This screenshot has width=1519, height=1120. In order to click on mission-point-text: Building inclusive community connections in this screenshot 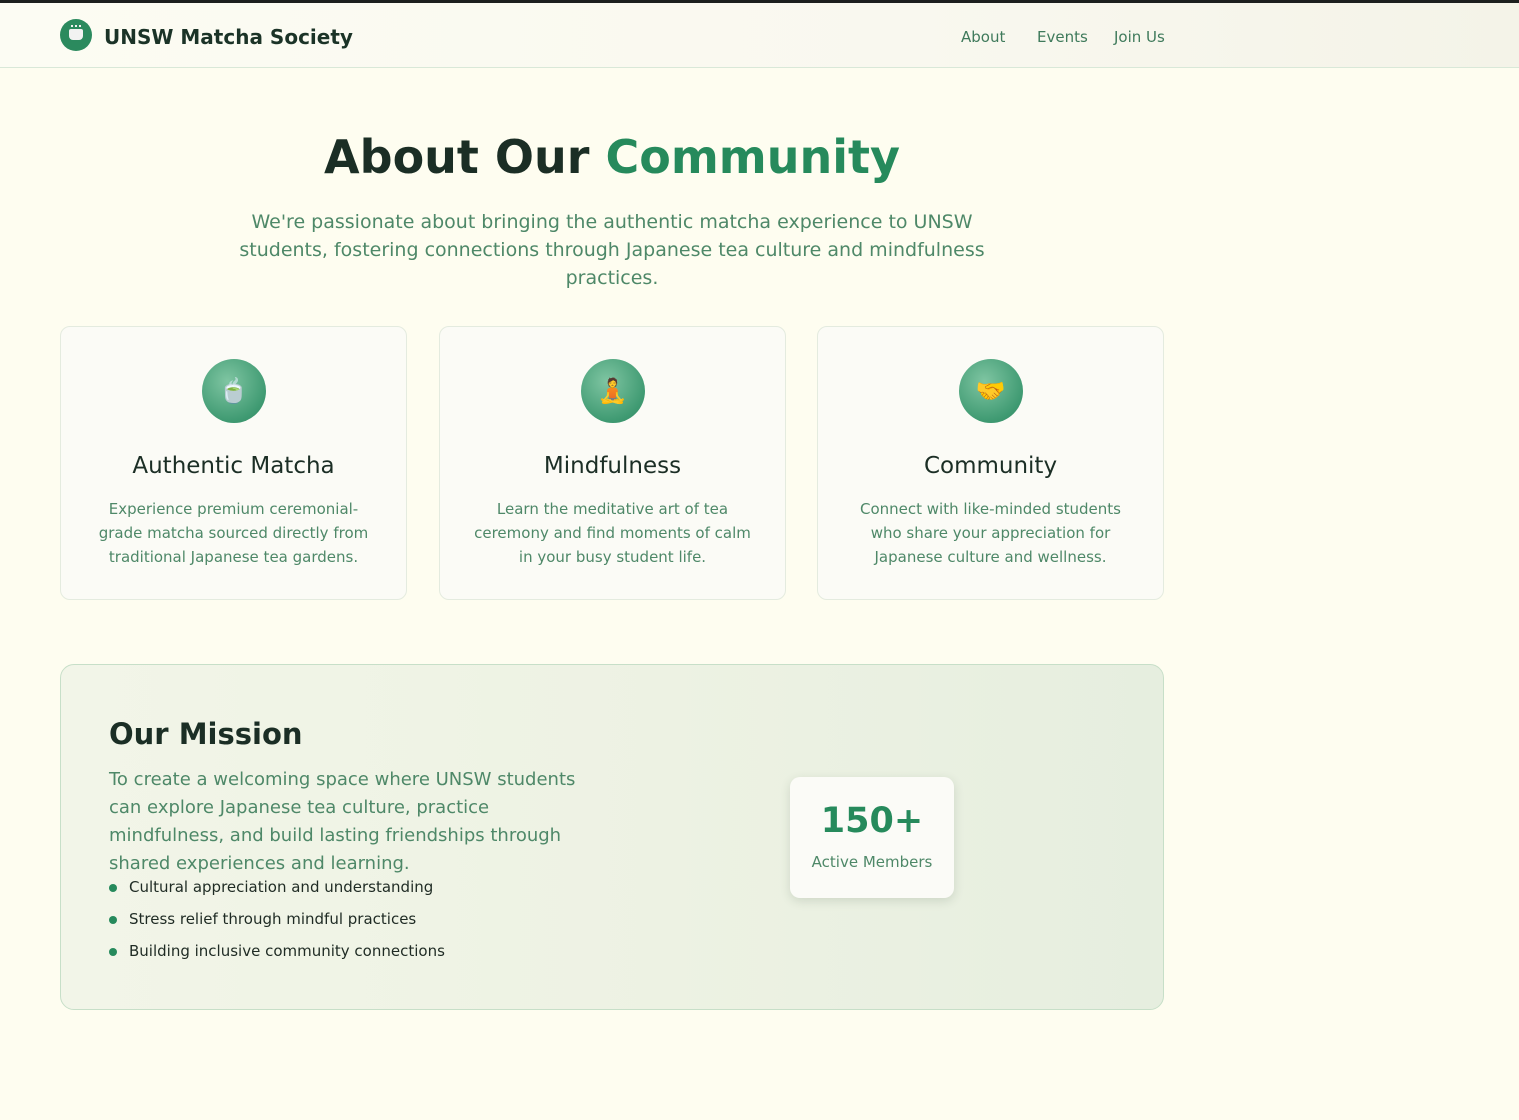, I will do `click(287, 951)`.